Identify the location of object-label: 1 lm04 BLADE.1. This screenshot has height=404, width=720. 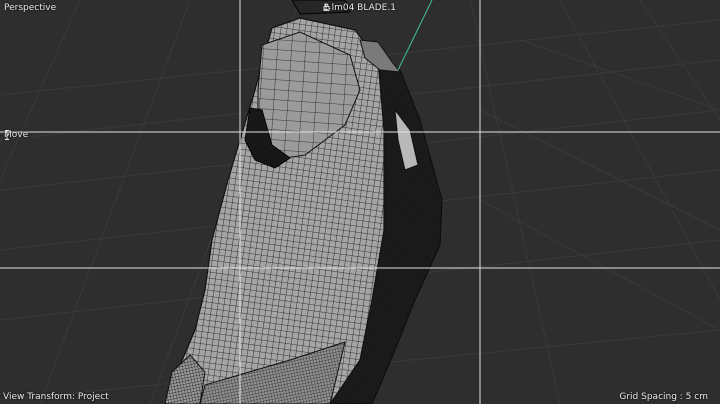
(359, 8).